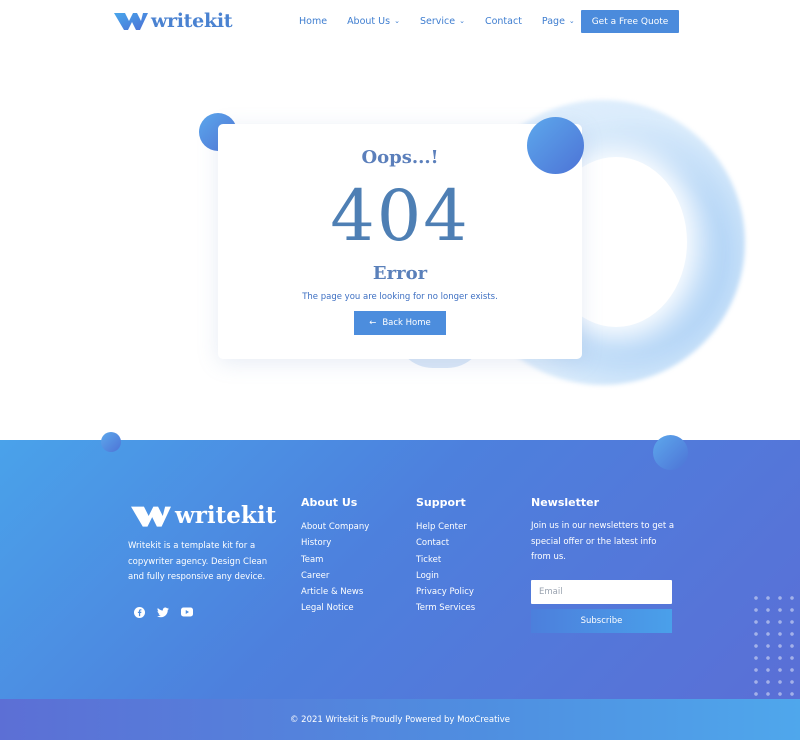  I want to click on main-nav: Home About Us ⌄ Service ⌄ Contact Page ⌄, so click(447, 21).